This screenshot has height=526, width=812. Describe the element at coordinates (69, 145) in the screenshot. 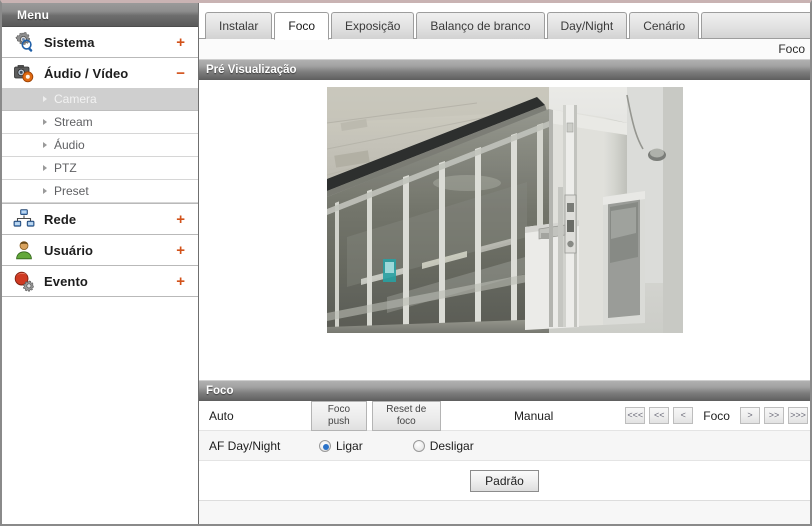

I see `sidebar-item-audio-label: Áudio` at that location.